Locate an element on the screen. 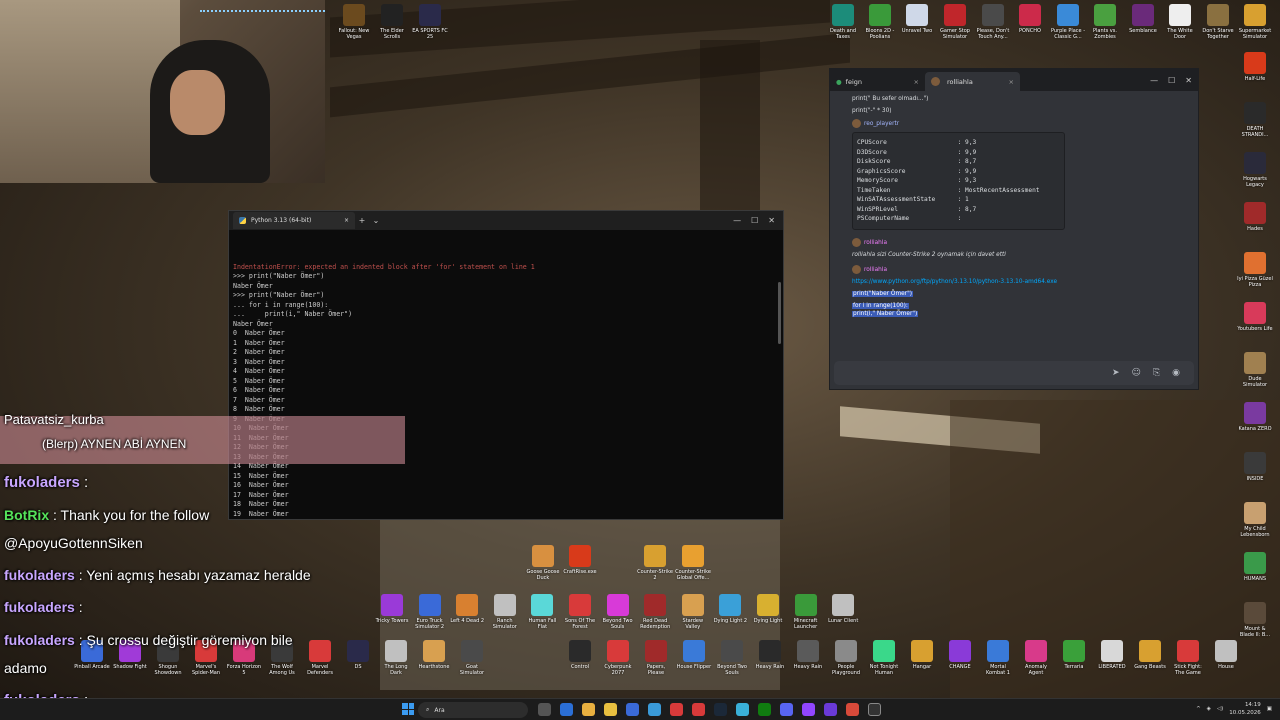 This screenshot has width=1280, height=720. new-tab-button: + is located at coordinates (362, 220).